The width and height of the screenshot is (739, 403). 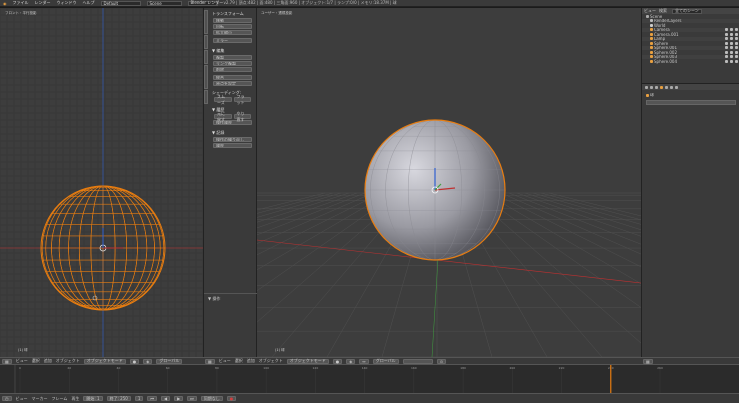 What do you see at coordinates (687, 11) in the screenshot?
I see `outliner-display-mode: 全てのシーン` at bounding box center [687, 11].